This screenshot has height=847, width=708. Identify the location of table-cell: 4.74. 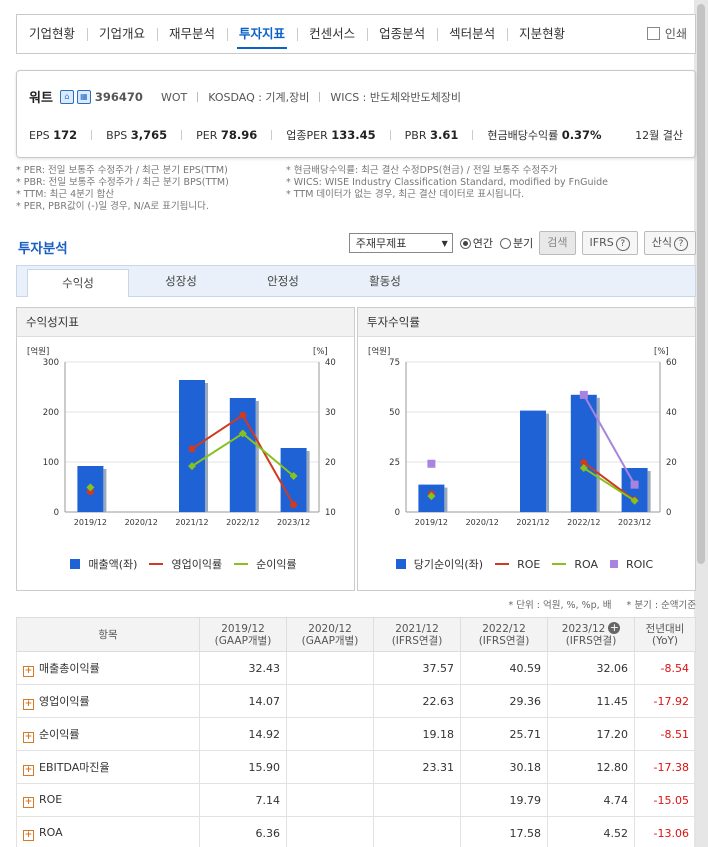
(591, 800).